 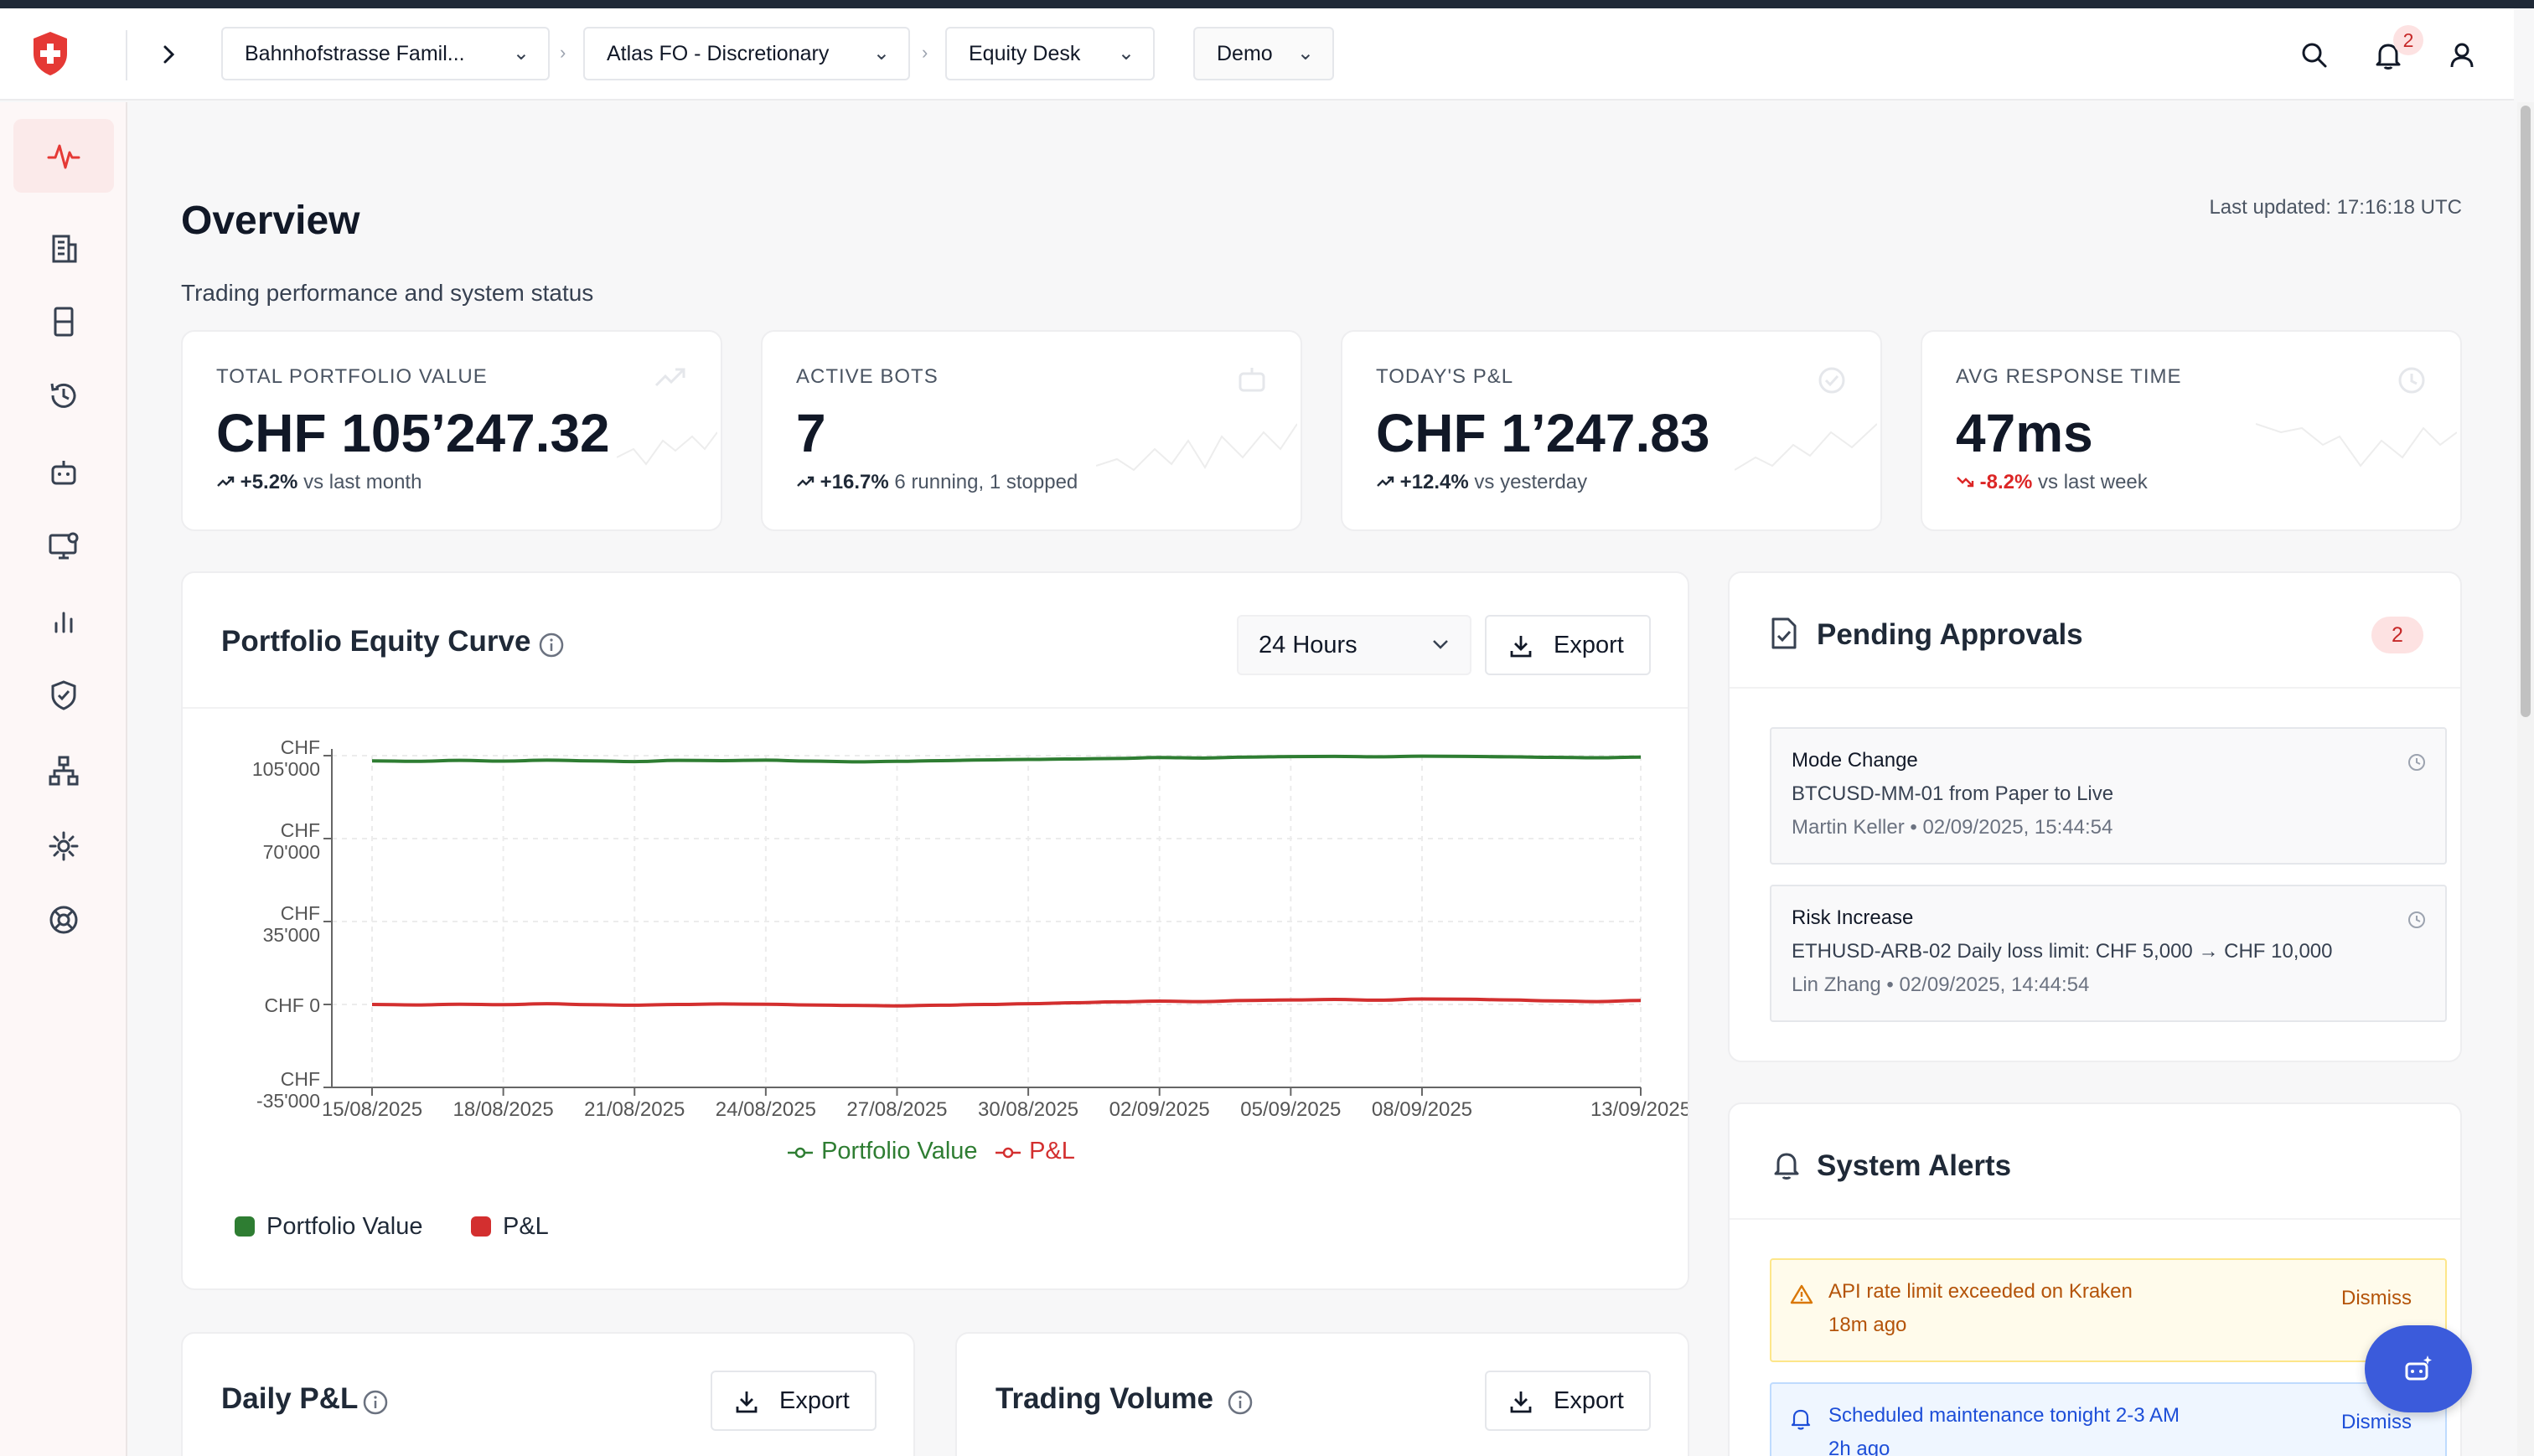 I want to click on network-icon, so click(x=64, y=771).